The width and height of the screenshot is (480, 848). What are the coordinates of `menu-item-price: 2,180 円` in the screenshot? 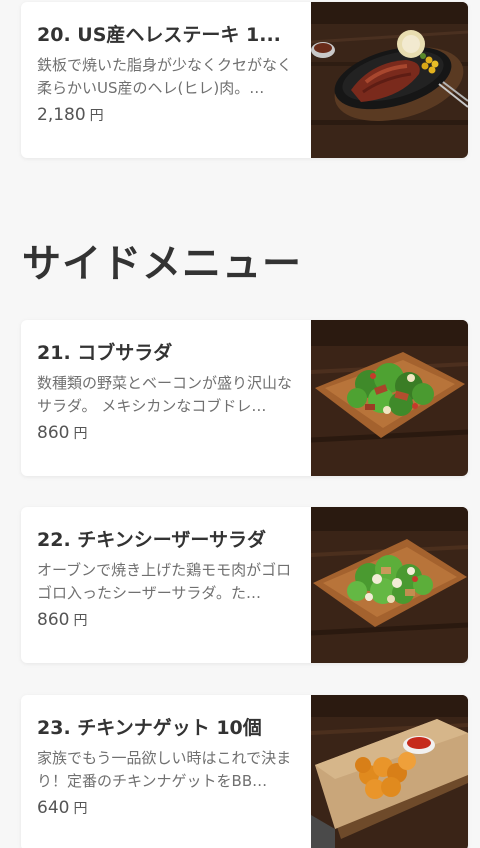 It's located at (165, 115).